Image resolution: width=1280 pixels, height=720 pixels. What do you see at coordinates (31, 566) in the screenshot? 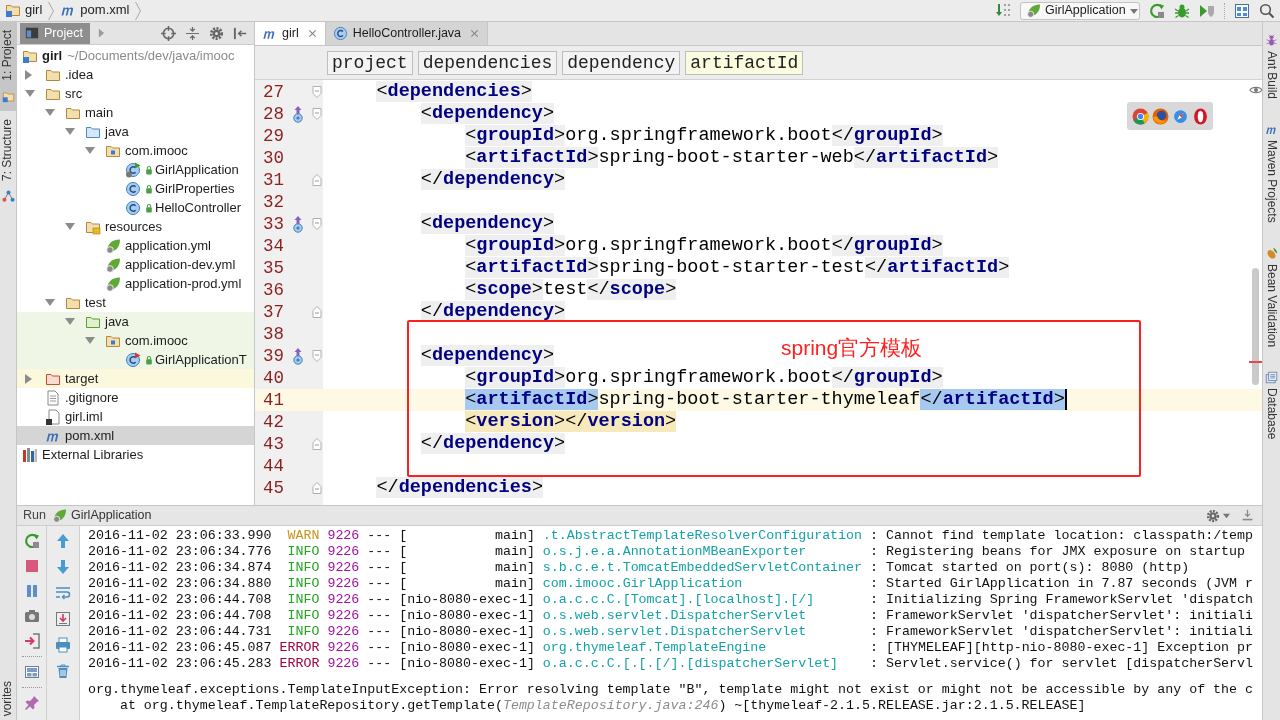
I see `stop-icon` at bounding box center [31, 566].